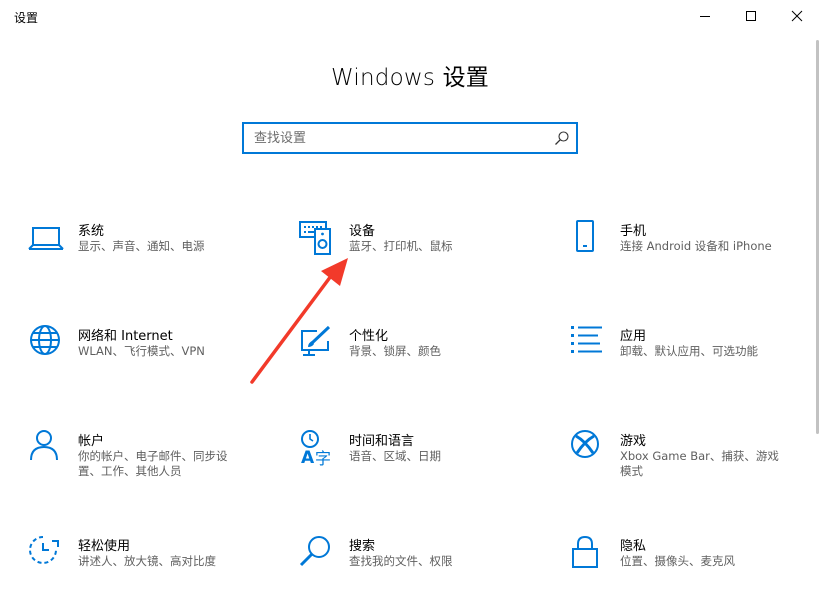  Describe the element at coordinates (316, 448) in the screenshot. I see `time-language-icon: A 字` at that location.